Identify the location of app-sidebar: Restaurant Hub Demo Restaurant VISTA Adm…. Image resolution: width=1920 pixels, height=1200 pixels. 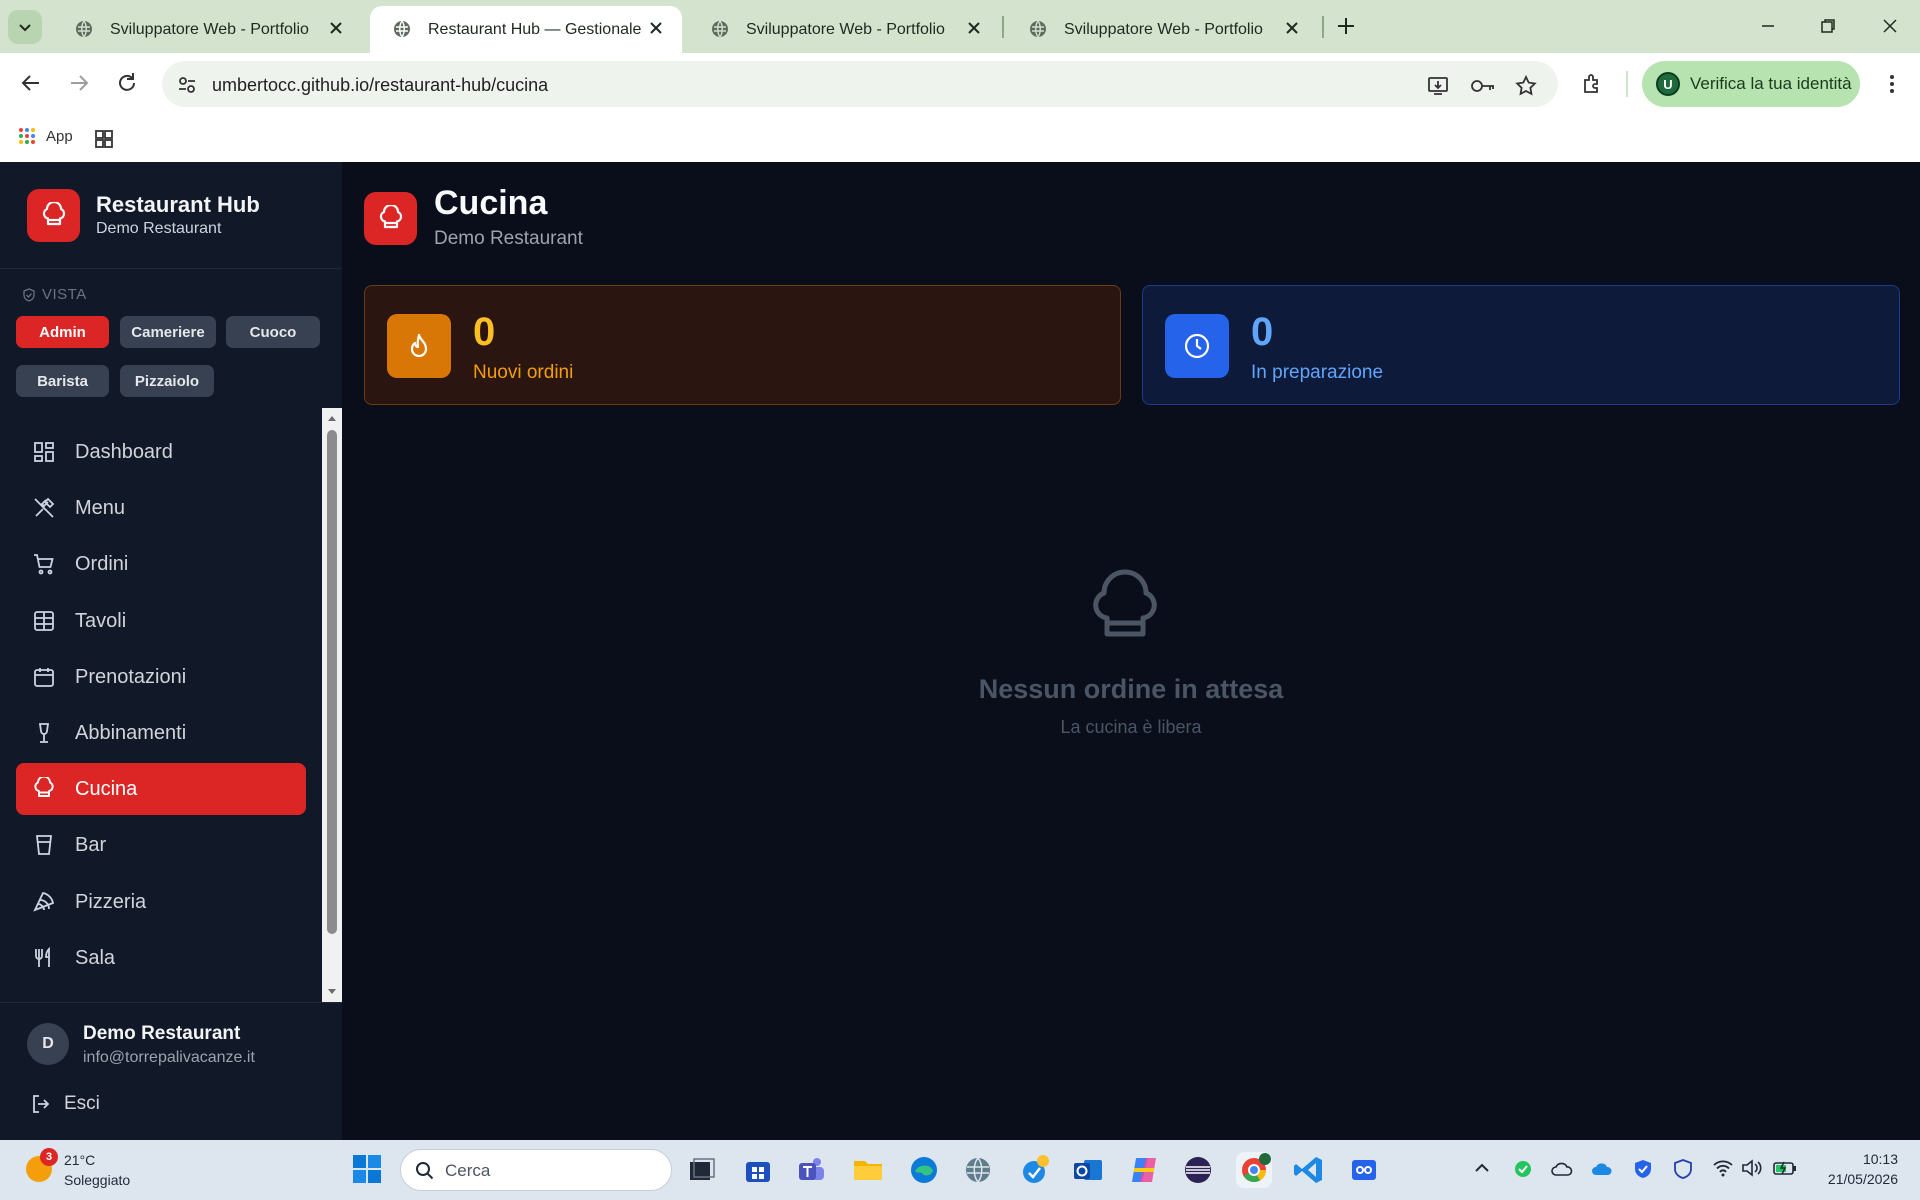
(171, 651).